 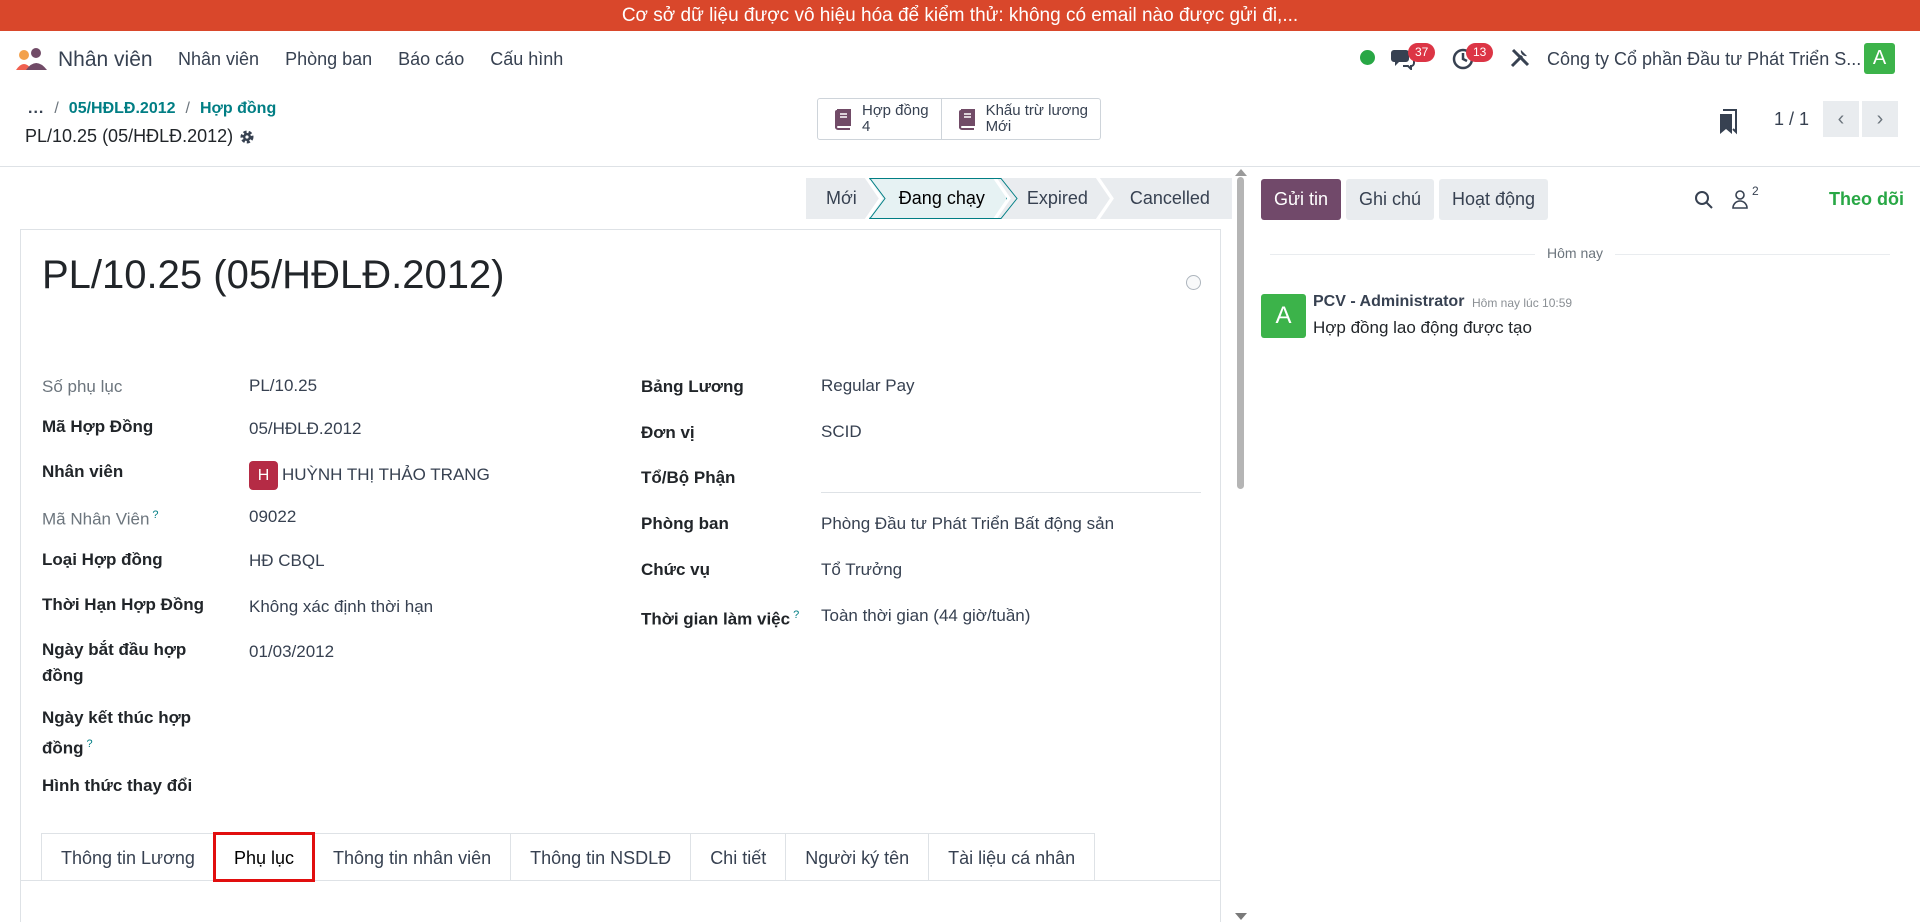 What do you see at coordinates (1791, 119) in the screenshot?
I see `pager-value: 1 / 1` at bounding box center [1791, 119].